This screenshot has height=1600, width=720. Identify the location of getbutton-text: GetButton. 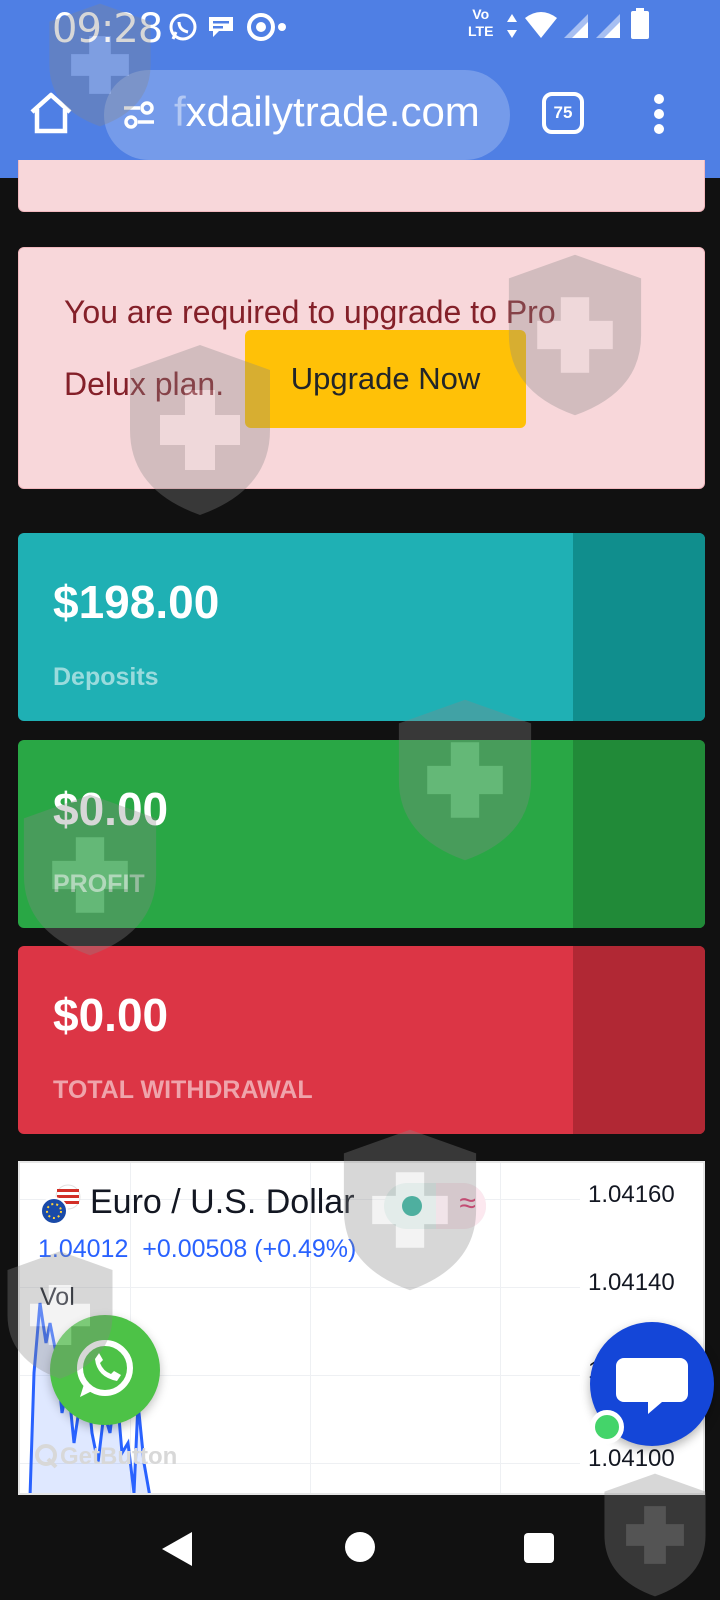
(119, 1456).